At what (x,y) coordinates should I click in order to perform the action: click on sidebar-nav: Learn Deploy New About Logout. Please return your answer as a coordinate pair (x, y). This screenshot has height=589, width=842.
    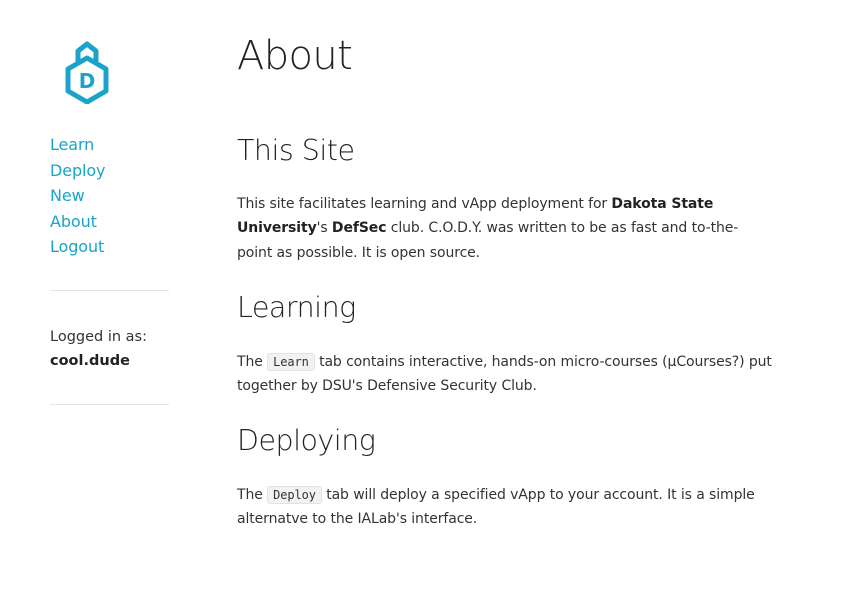
    Looking at the image, I should click on (78, 198).